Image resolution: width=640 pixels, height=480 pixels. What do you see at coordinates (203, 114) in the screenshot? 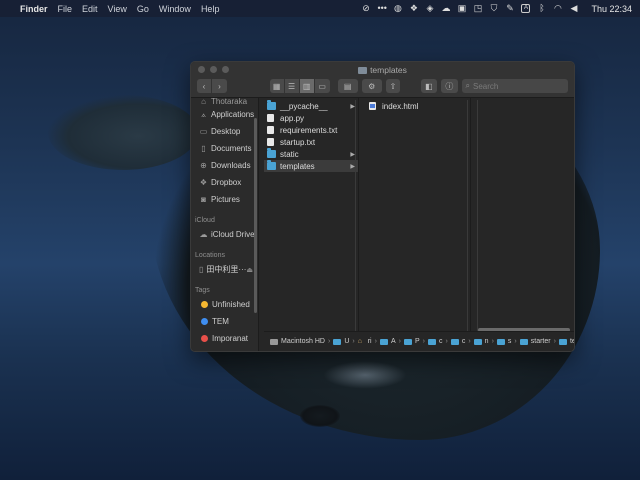
I see `applications-icon: ⟑` at bounding box center [203, 114].